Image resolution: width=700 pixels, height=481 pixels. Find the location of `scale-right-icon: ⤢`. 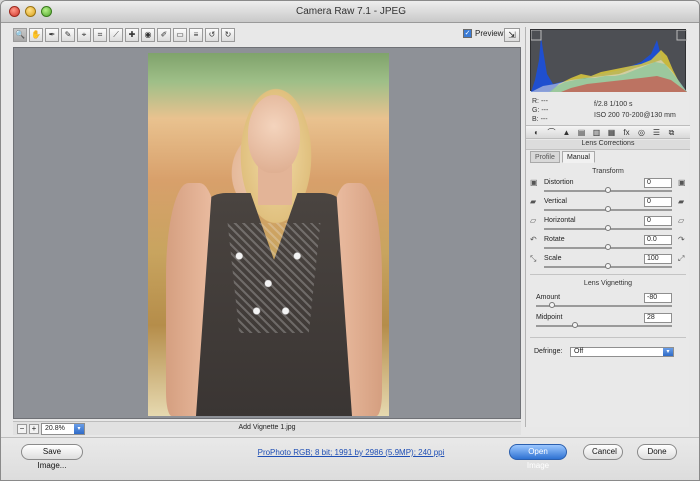

scale-right-icon: ⤢ is located at coordinates (681, 258).